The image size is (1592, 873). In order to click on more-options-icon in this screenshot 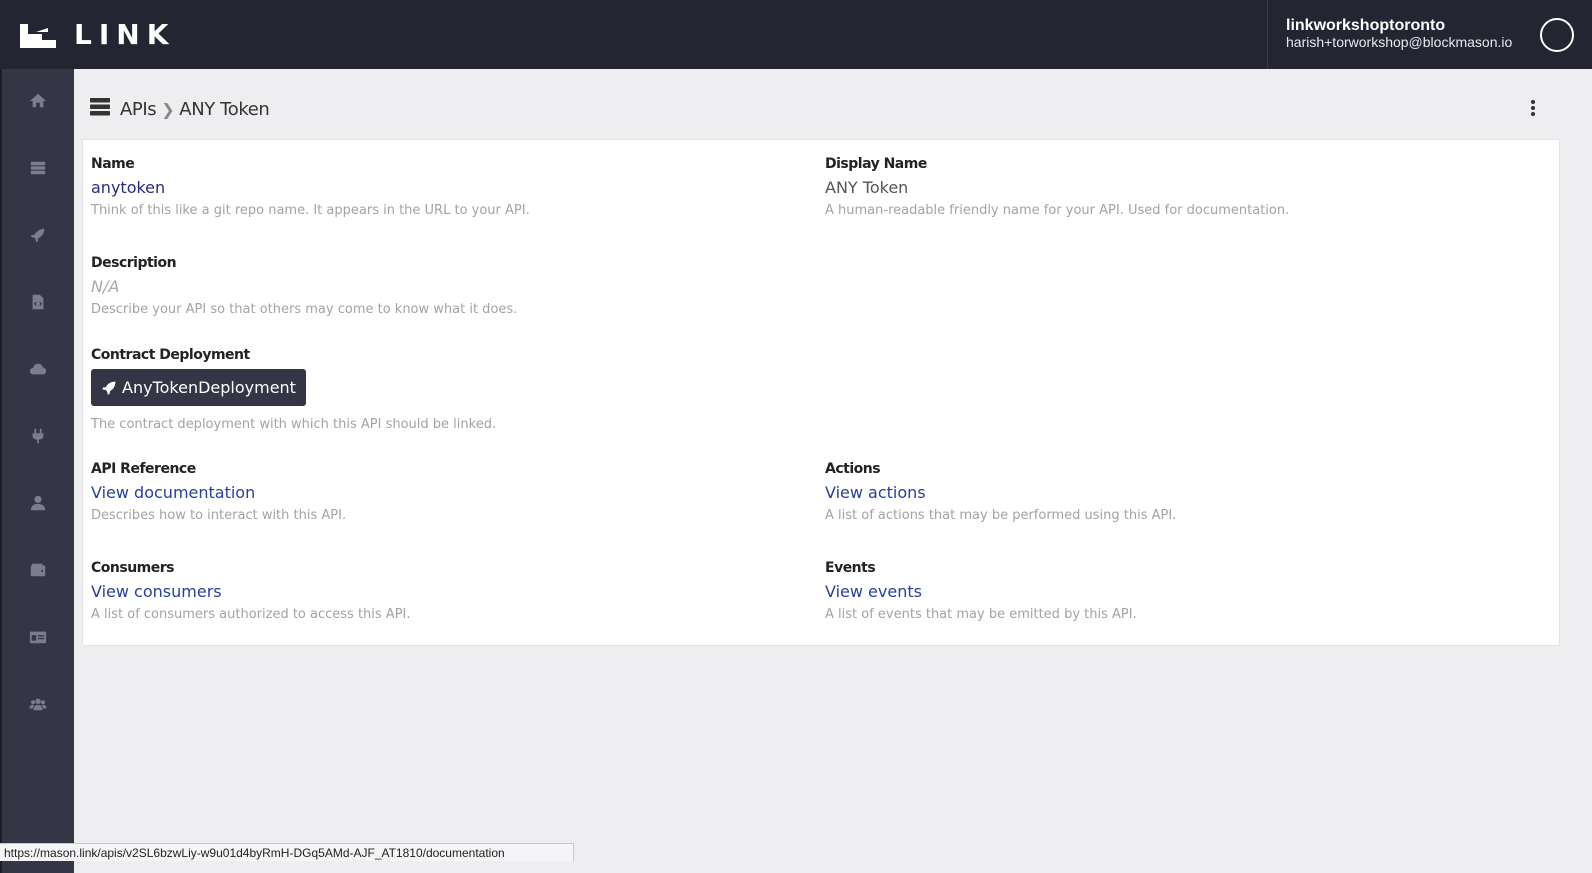, I will do `click(1533, 108)`.